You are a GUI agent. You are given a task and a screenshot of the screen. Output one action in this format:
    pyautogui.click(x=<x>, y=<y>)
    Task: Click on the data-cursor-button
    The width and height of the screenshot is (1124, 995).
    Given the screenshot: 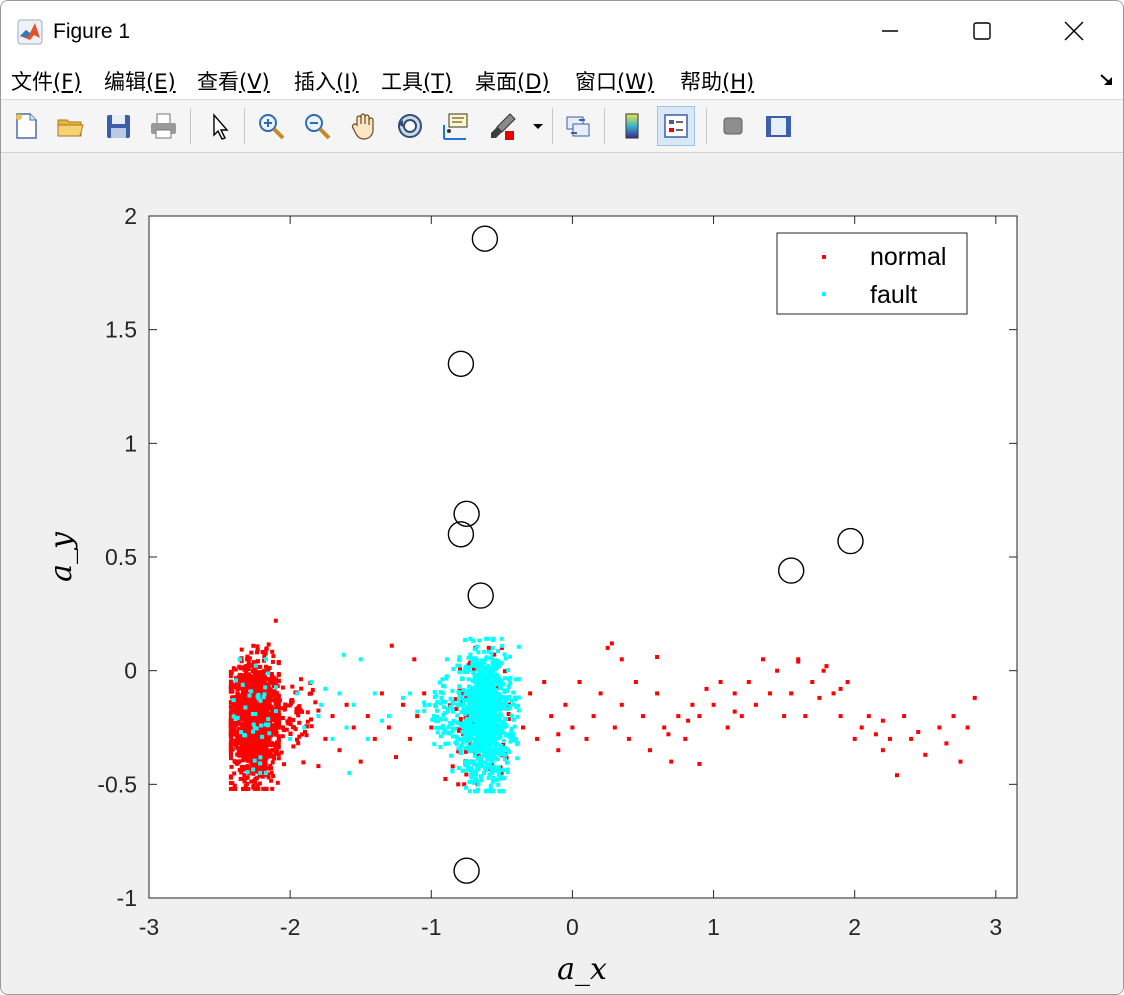 What is the action you would take?
    pyautogui.click(x=455, y=126)
    